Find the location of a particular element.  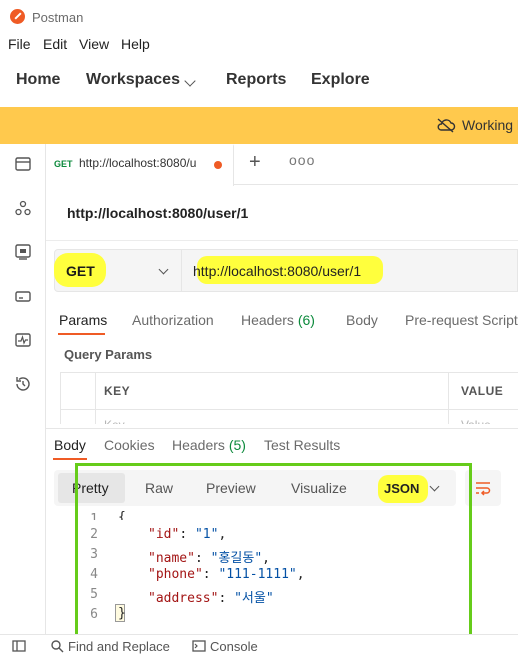

environments-icon is located at coordinates (23, 252).